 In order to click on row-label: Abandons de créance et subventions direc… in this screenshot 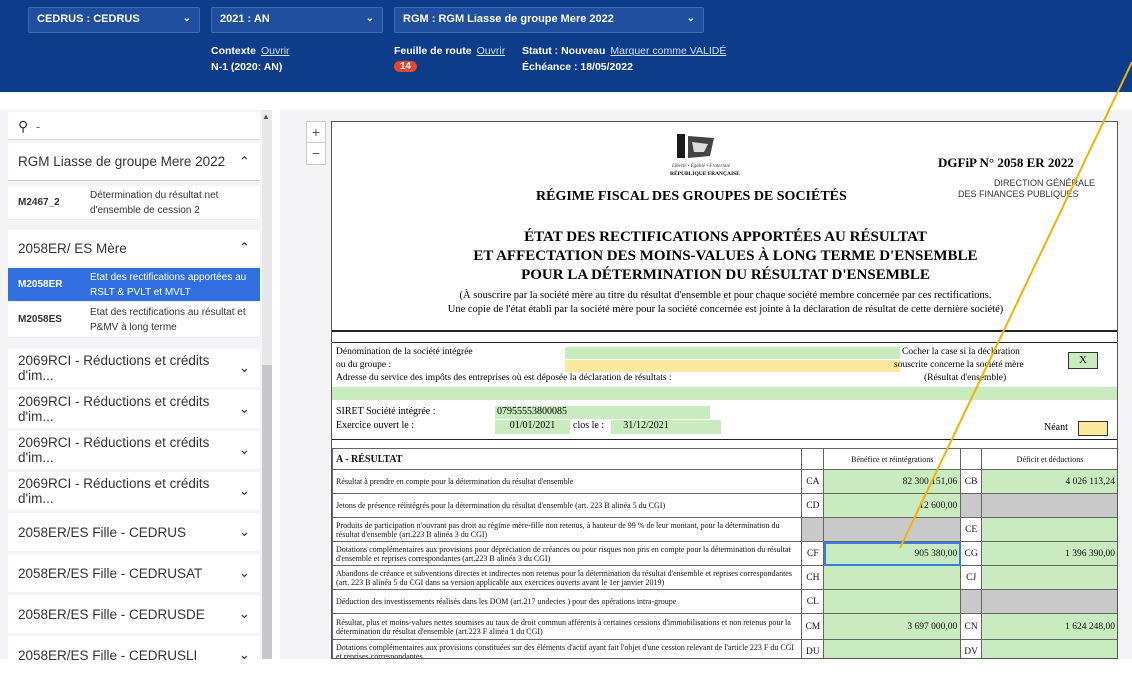, I will do `click(567, 577)`.